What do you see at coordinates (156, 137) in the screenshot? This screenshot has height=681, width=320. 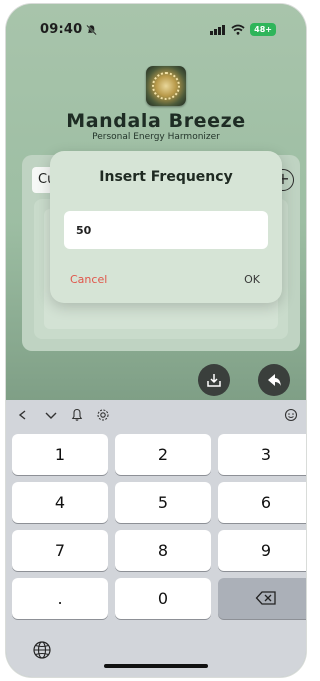 I see `app-subtitle: Personal Energy Harmonizer` at bounding box center [156, 137].